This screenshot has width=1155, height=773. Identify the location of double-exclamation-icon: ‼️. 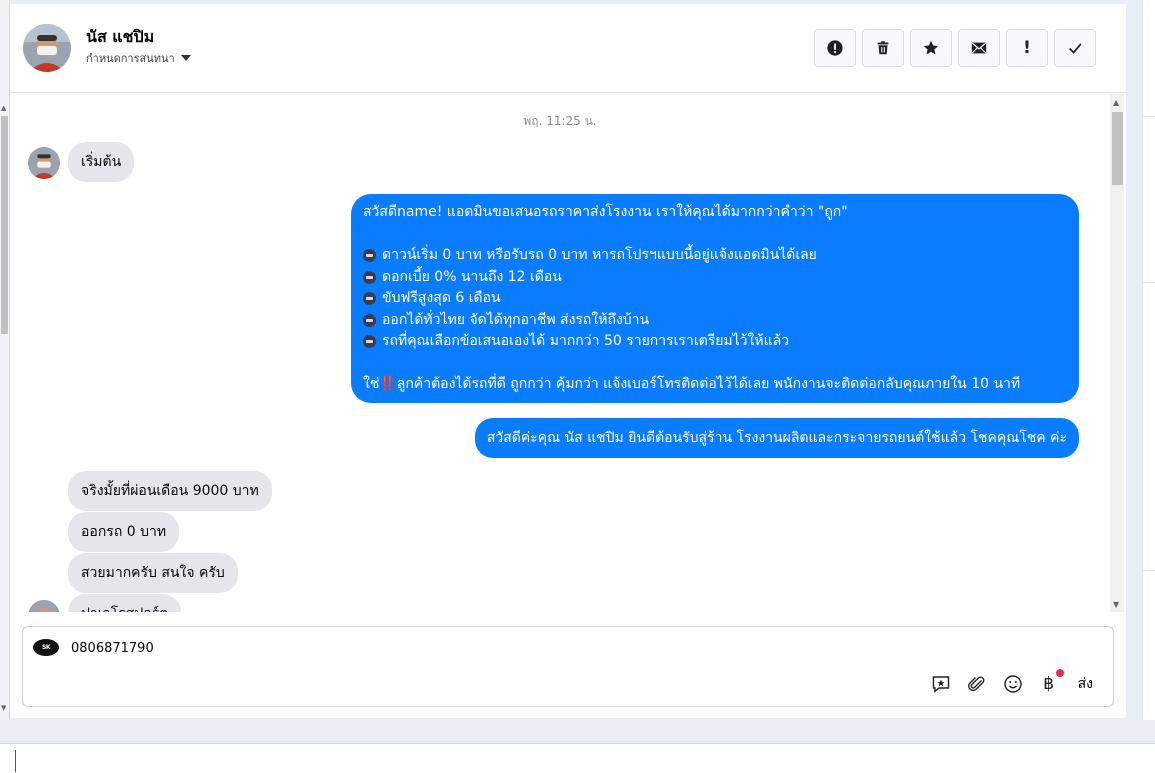
(388, 384).